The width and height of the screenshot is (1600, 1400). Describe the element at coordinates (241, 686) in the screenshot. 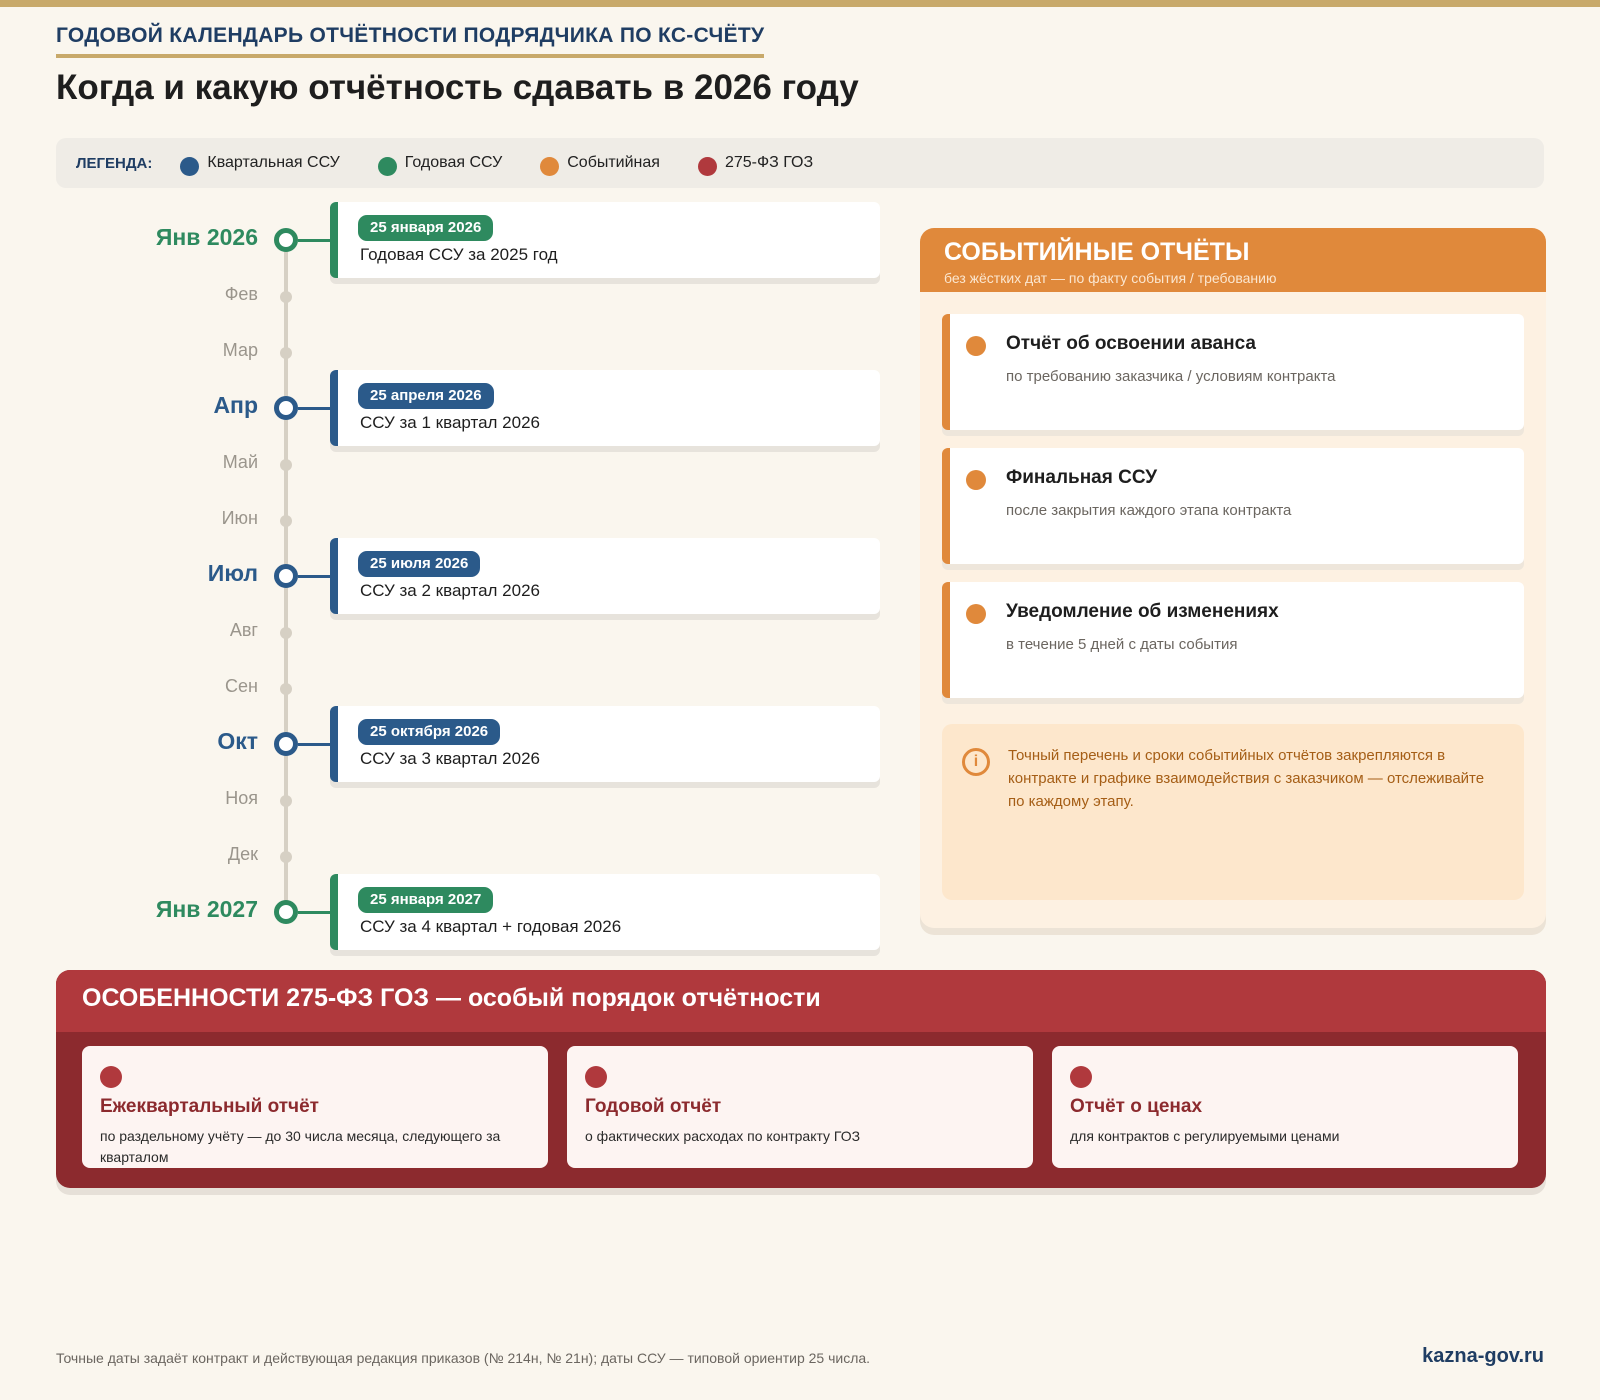

I see `month-label-sep: Сен` at that location.